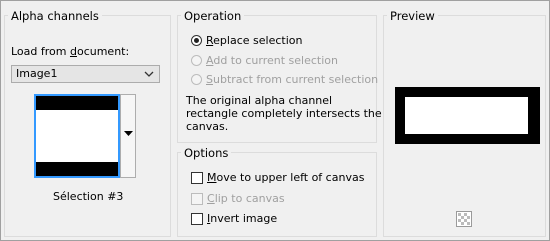 Image resolution: width=550 pixels, height=241 pixels. I want to click on load-from-document-label: Load from document:, so click(70, 51).